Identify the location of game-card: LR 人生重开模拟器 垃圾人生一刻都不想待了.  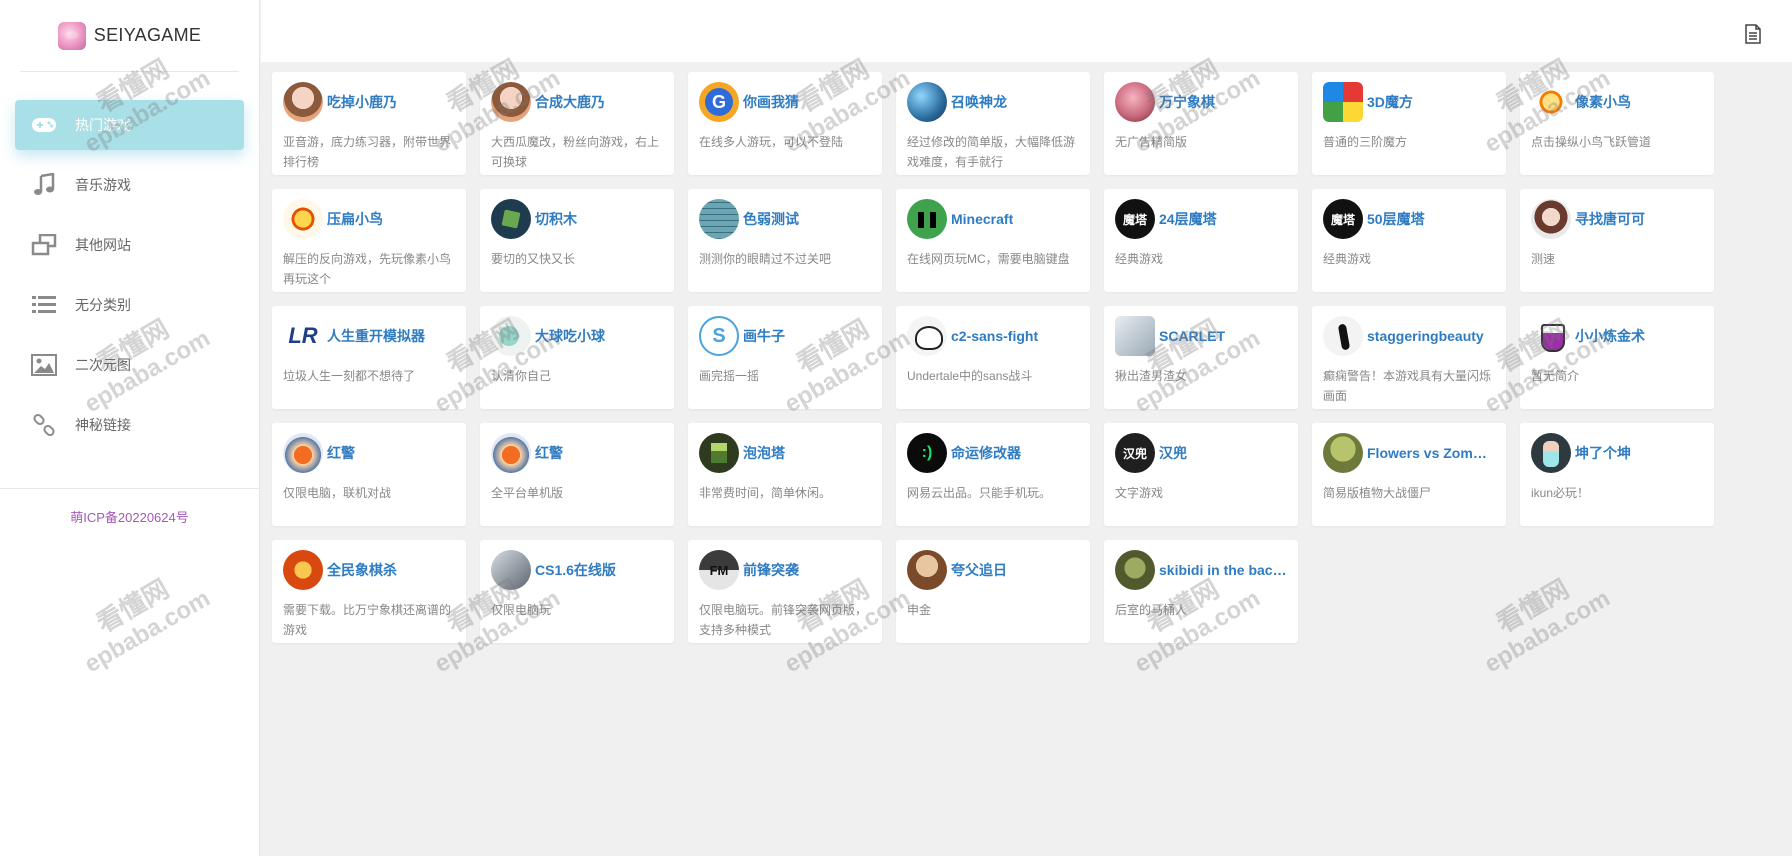
(369, 357).